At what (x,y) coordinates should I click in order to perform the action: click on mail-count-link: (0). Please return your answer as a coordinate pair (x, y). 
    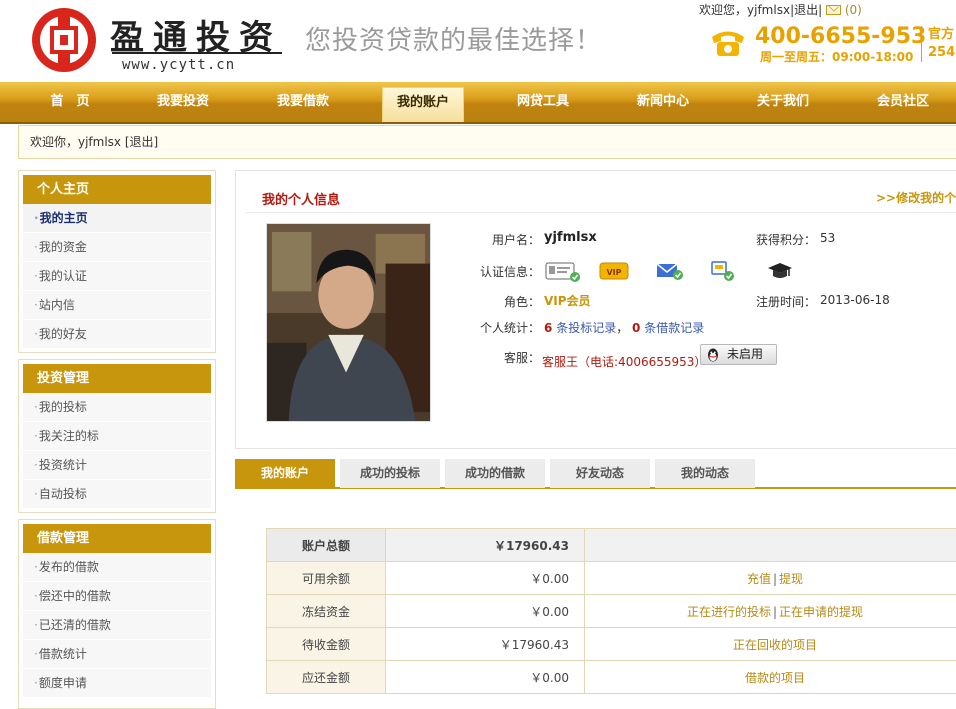
    Looking at the image, I should click on (853, 10).